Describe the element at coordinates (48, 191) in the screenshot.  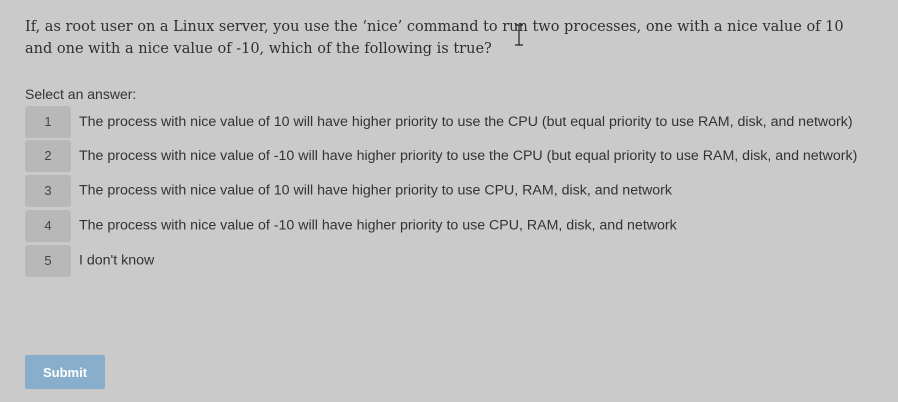
I see `answer-number-3: 3` at that location.